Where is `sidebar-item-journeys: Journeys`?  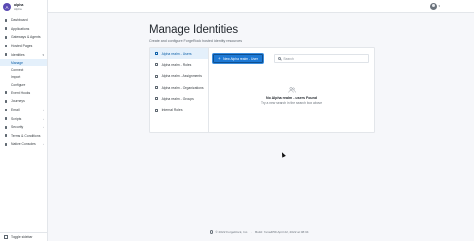
sidebar-item-journeys: Journeys is located at coordinates (23, 101).